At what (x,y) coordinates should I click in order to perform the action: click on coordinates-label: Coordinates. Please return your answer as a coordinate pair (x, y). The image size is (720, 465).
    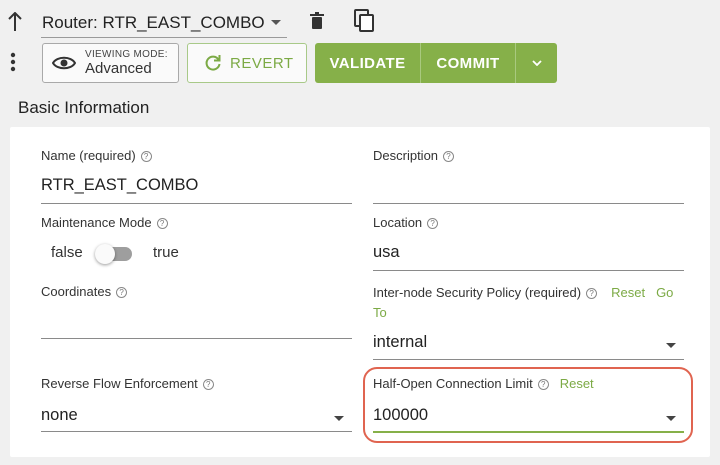
    Looking at the image, I should click on (76, 291).